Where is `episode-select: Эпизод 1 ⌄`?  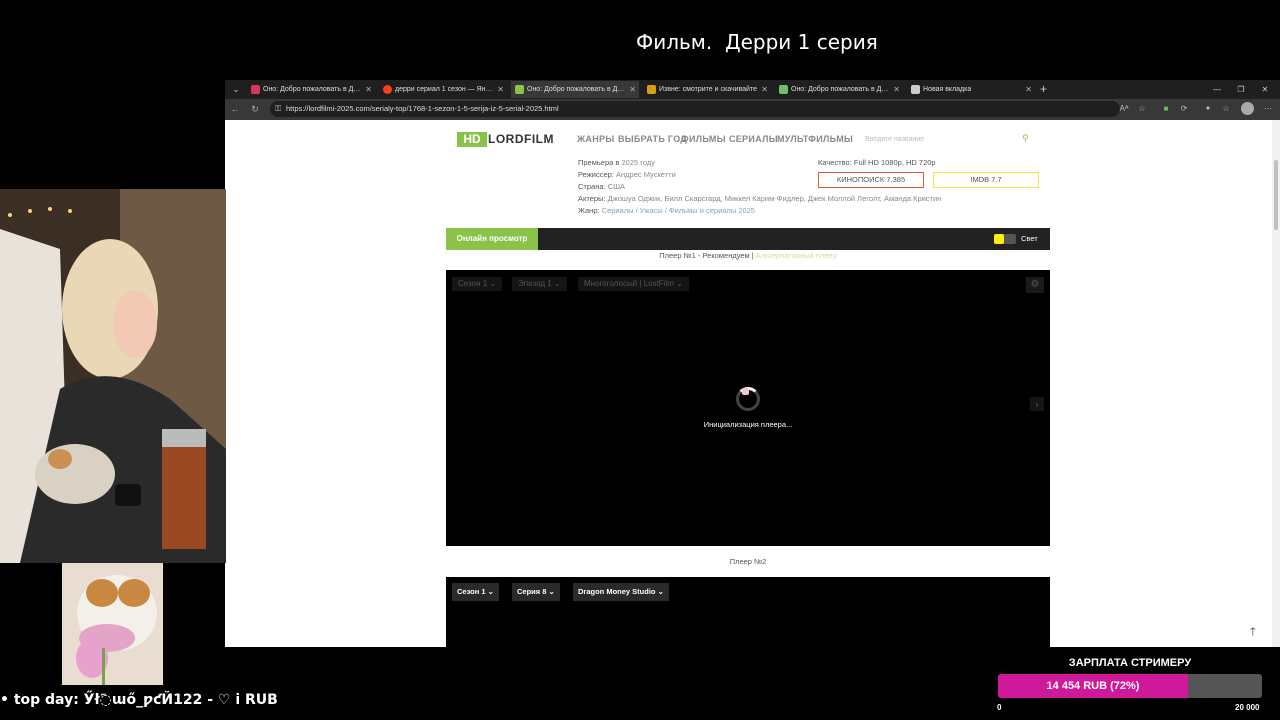
episode-select: Эпизод 1 ⌄ is located at coordinates (539, 284).